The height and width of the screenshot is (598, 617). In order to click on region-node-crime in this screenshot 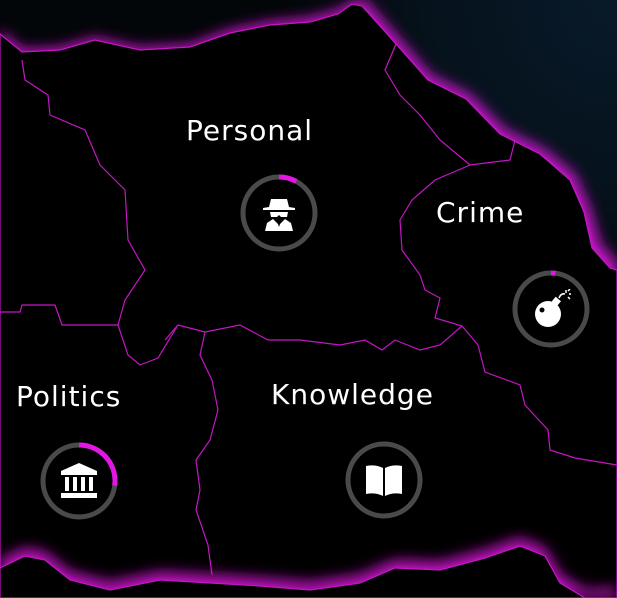, I will do `click(551, 309)`.